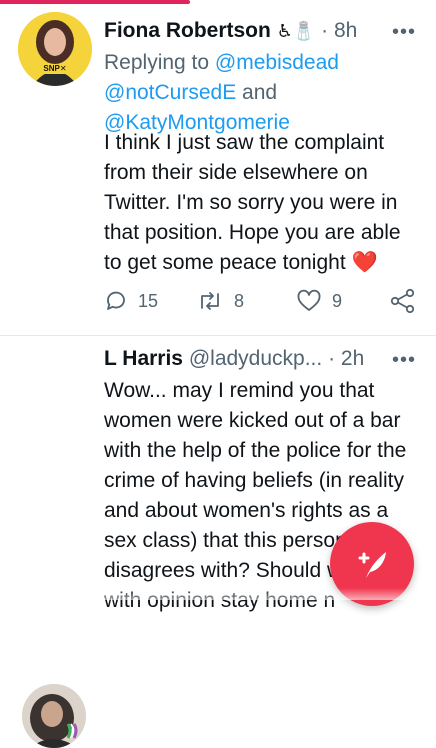  I want to click on bottom-fade, so click(218, 594).